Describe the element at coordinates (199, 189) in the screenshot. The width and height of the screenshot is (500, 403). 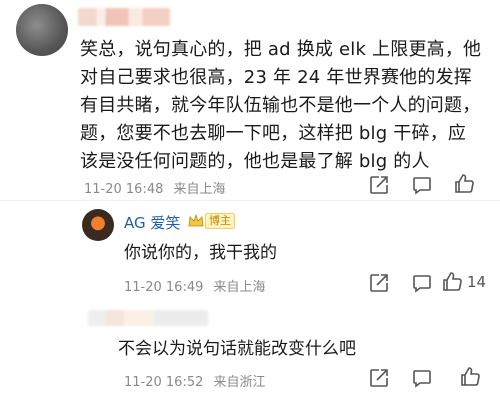
I see `comment-location: 来自上海` at that location.